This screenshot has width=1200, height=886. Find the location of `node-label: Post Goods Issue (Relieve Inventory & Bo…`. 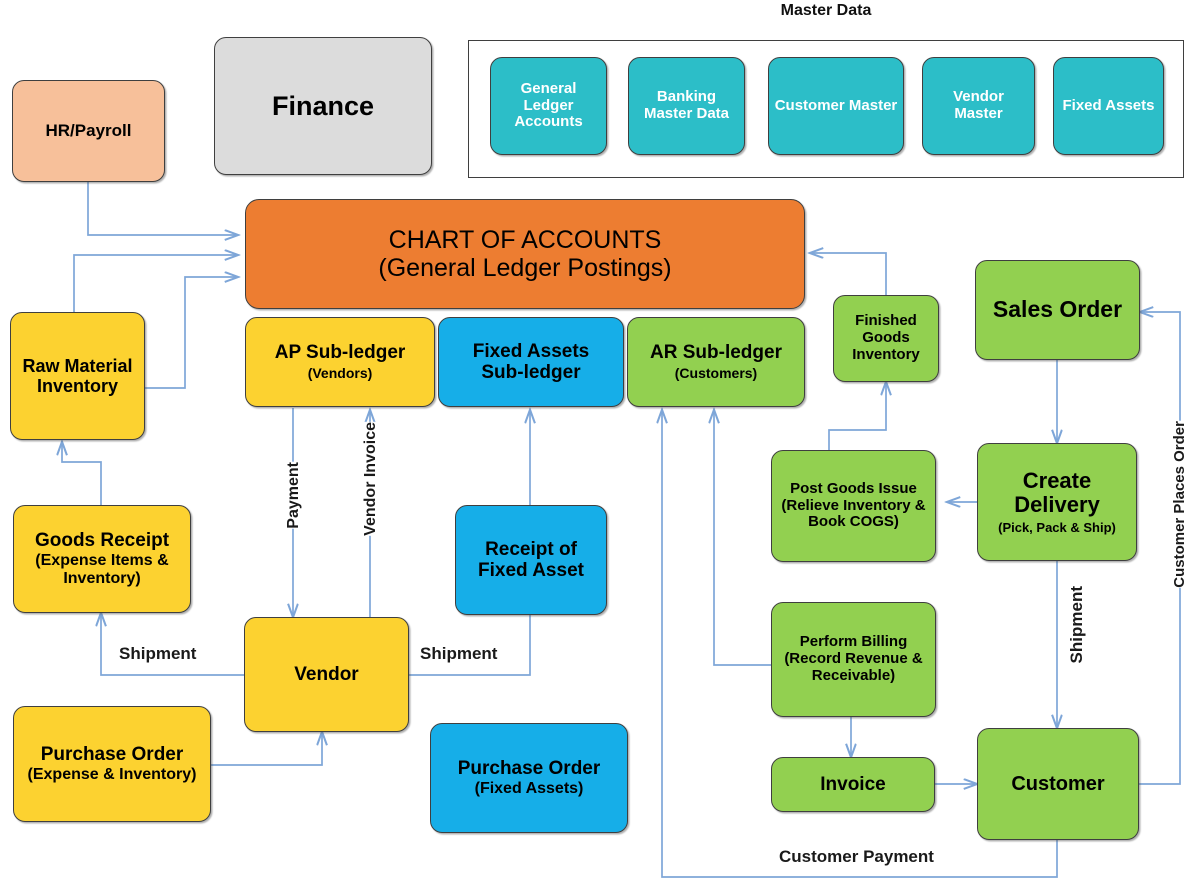

node-label: Post Goods Issue (Relieve Inventory & Bo… is located at coordinates (853, 505).